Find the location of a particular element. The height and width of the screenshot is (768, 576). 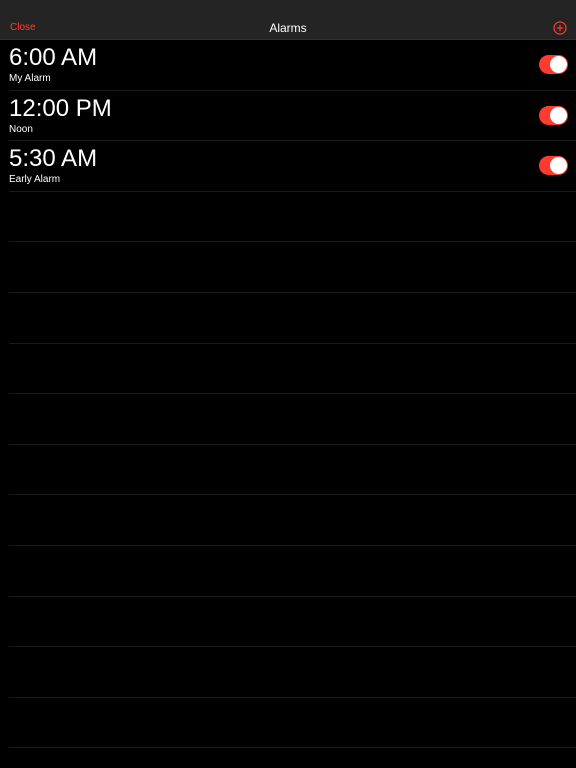

alarm-row: 6:00 AM My Alarm is located at coordinates (292, 65).